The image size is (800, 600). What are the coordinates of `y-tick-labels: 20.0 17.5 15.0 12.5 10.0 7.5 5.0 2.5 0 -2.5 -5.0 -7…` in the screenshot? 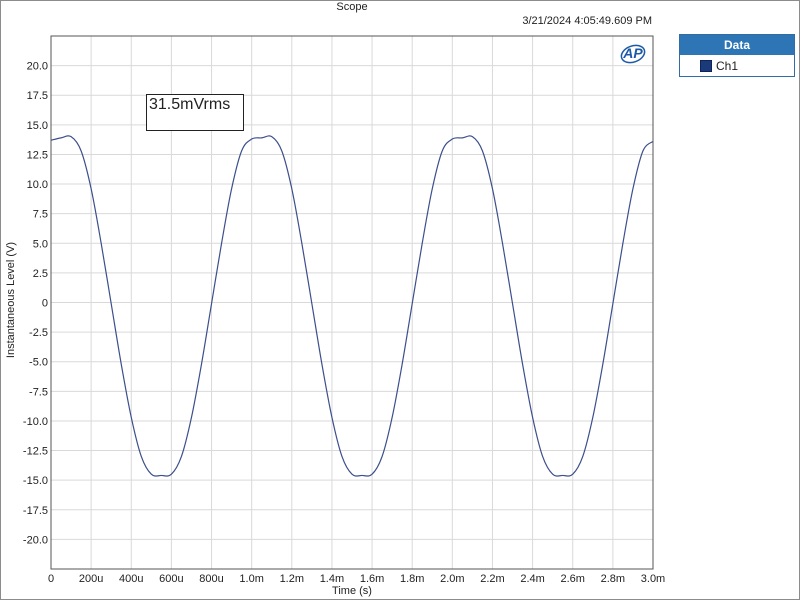 It's located at (35, 304).